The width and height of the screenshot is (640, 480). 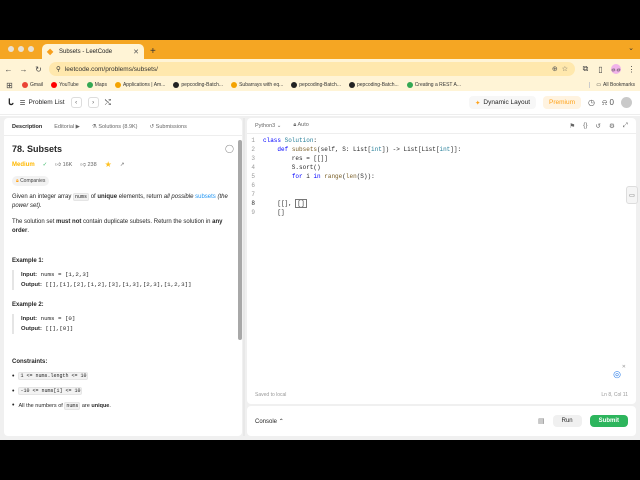 What do you see at coordinates (117, 85) in the screenshot?
I see `amazon-icon` at bounding box center [117, 85].